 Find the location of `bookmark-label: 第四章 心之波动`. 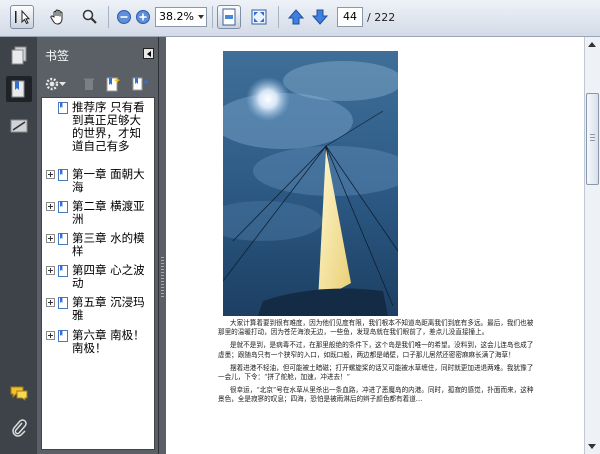

bookmark-label: 第四章 心之波动 is located at coordinates (108, 276).